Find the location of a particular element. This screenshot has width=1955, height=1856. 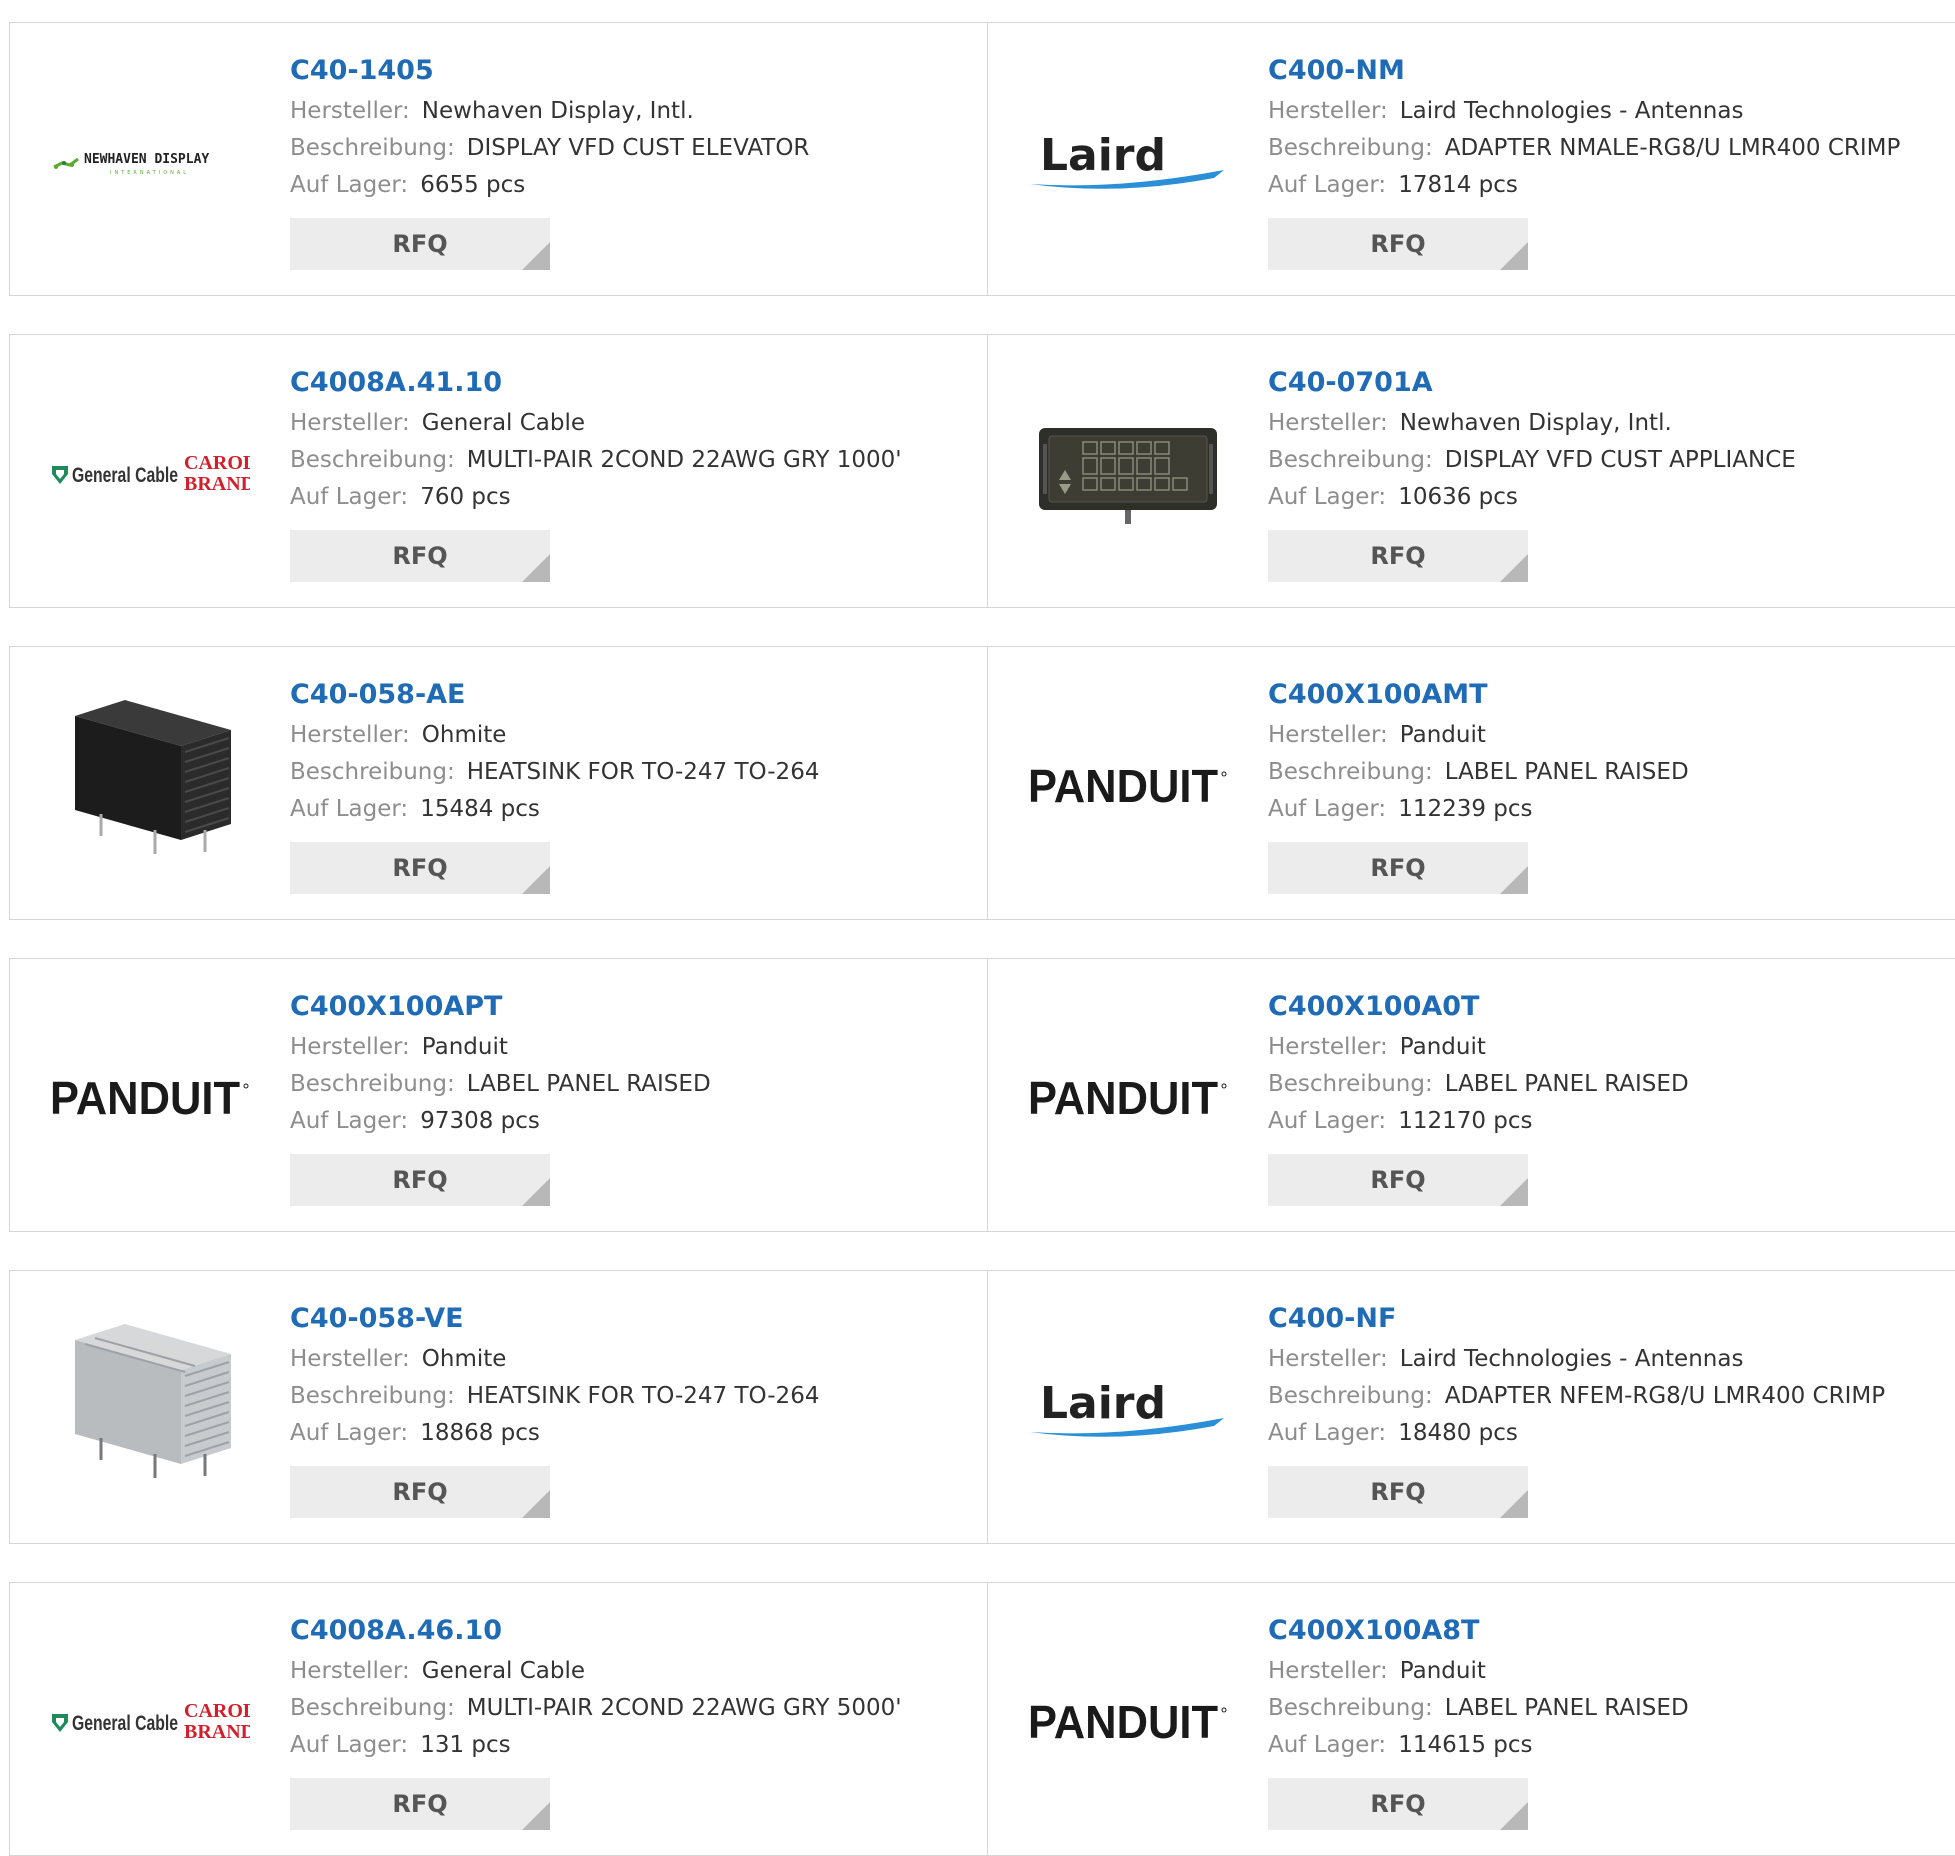

part-number-link: C400X100A0T is located at coordinates (1607, 1009).